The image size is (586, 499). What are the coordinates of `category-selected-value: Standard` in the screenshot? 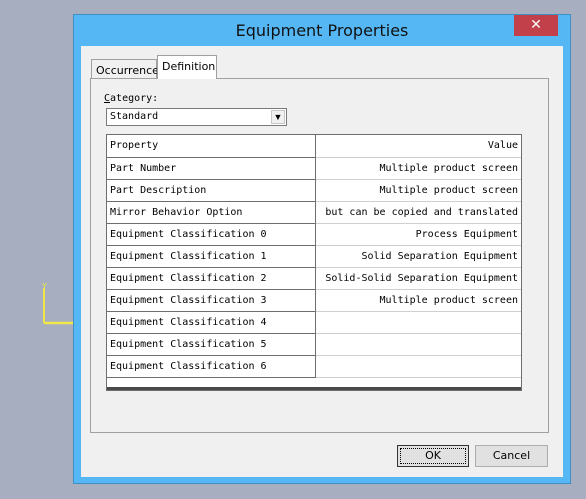 It's located at (134, 116).